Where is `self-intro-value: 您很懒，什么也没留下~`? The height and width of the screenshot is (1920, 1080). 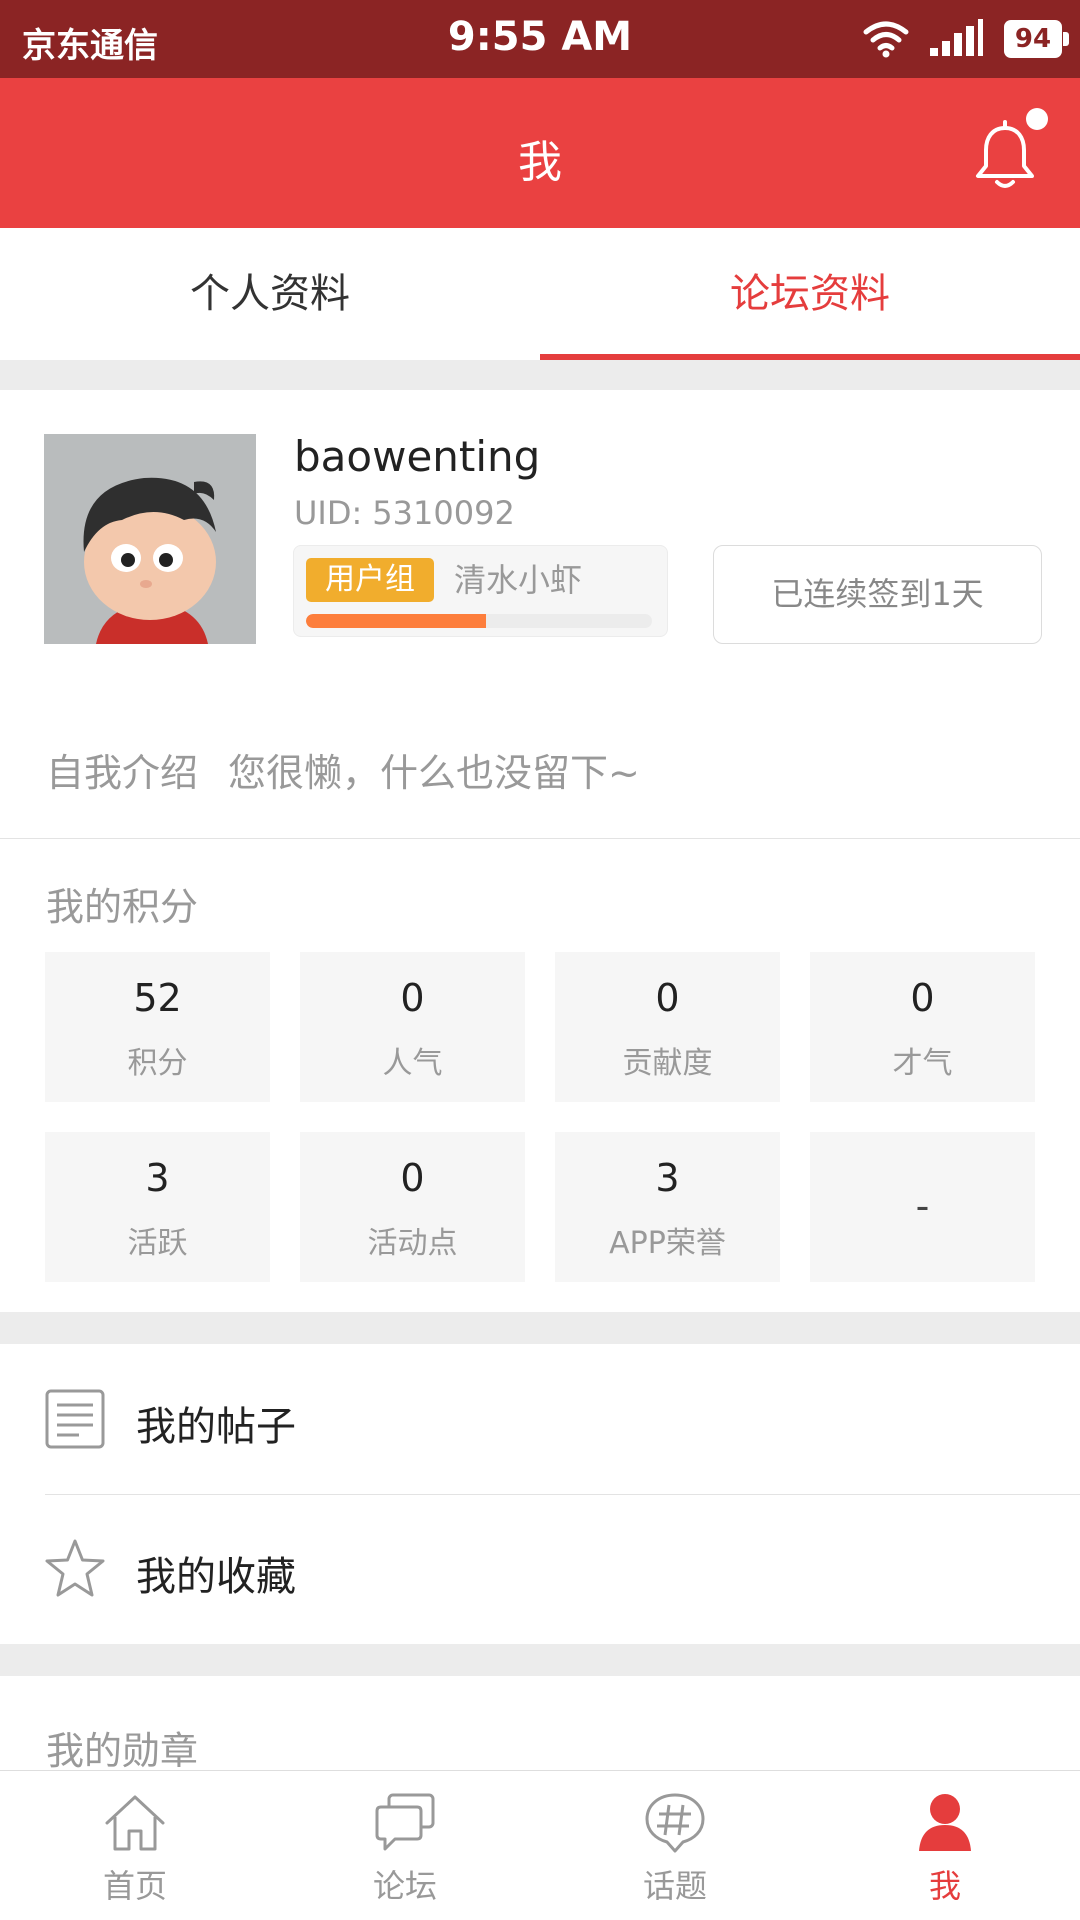 self-intro-value: 您很懒，什么也没留下~ is located at coordinates (434, 773).